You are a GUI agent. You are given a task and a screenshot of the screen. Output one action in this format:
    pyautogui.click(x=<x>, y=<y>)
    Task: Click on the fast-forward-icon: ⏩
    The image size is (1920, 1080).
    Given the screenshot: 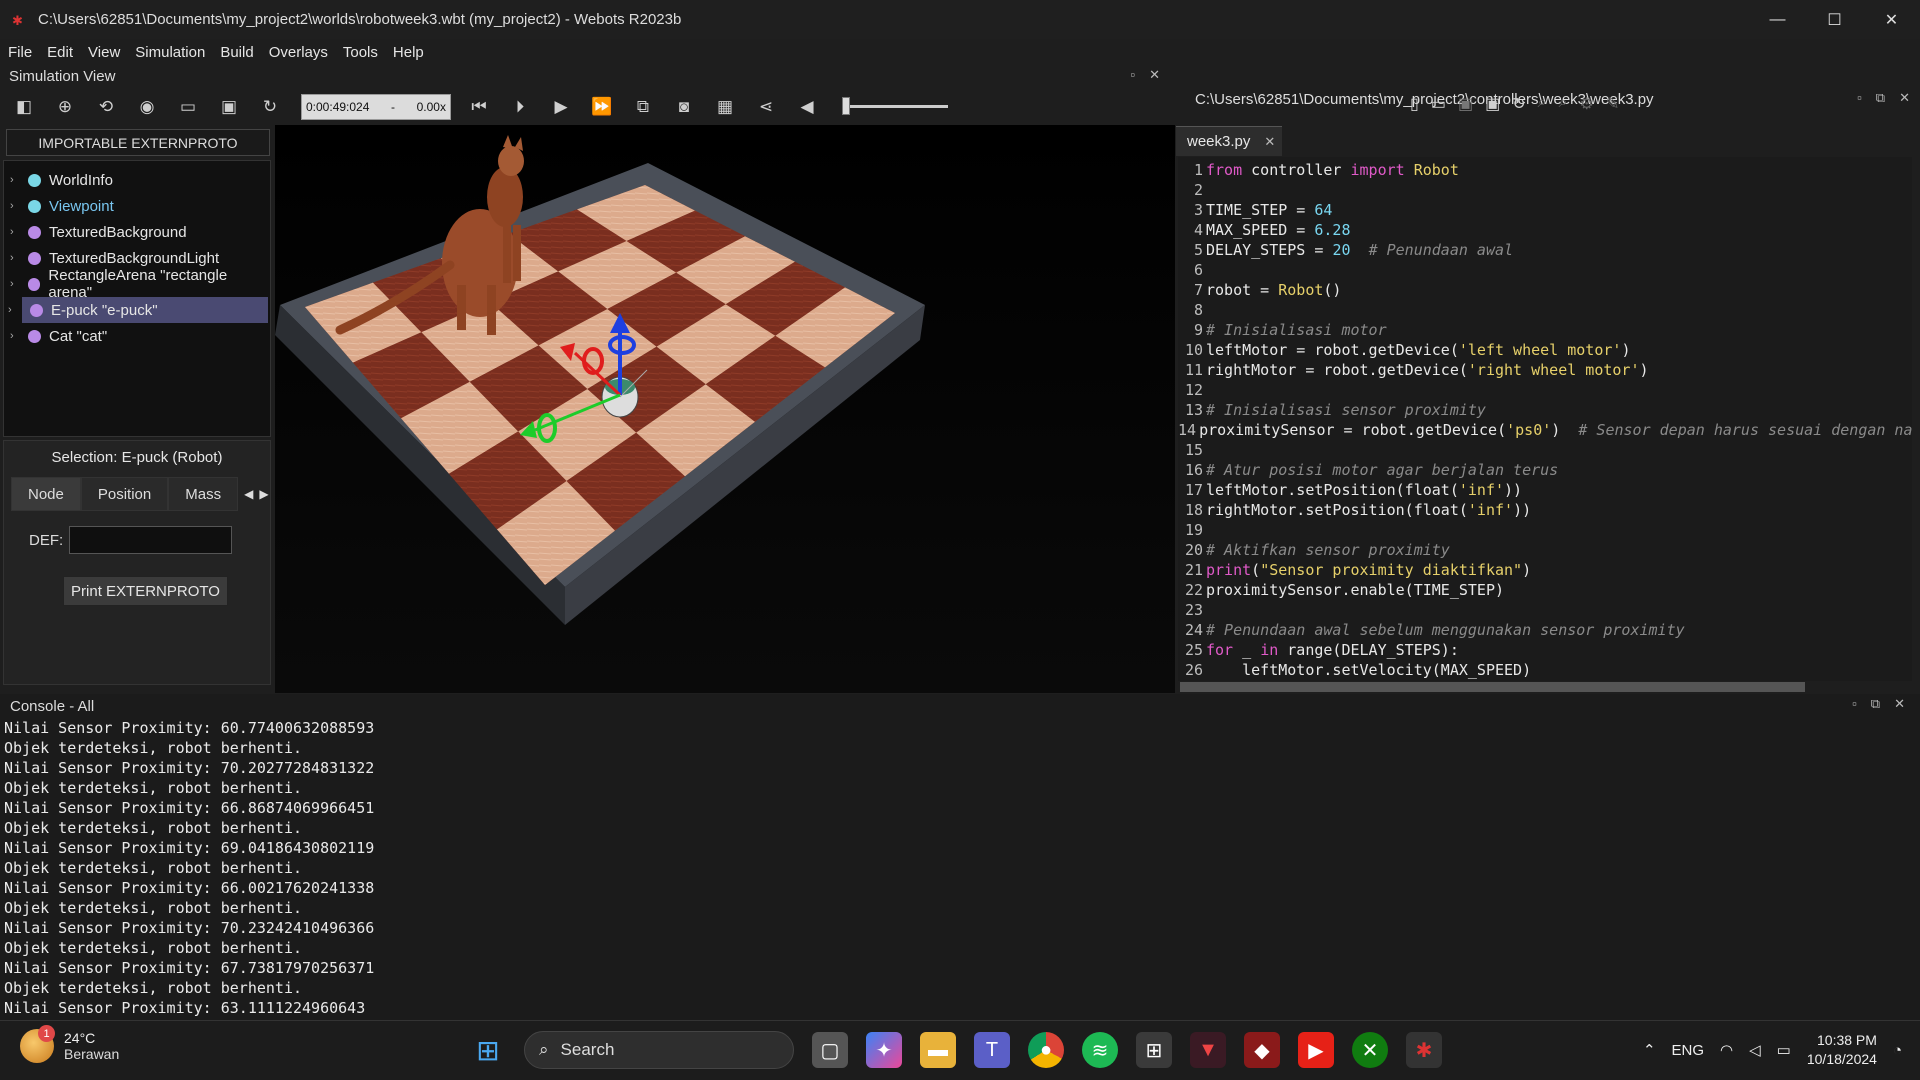 What is the action you would take?
    pyautogui.click(x=601, y=107)
    